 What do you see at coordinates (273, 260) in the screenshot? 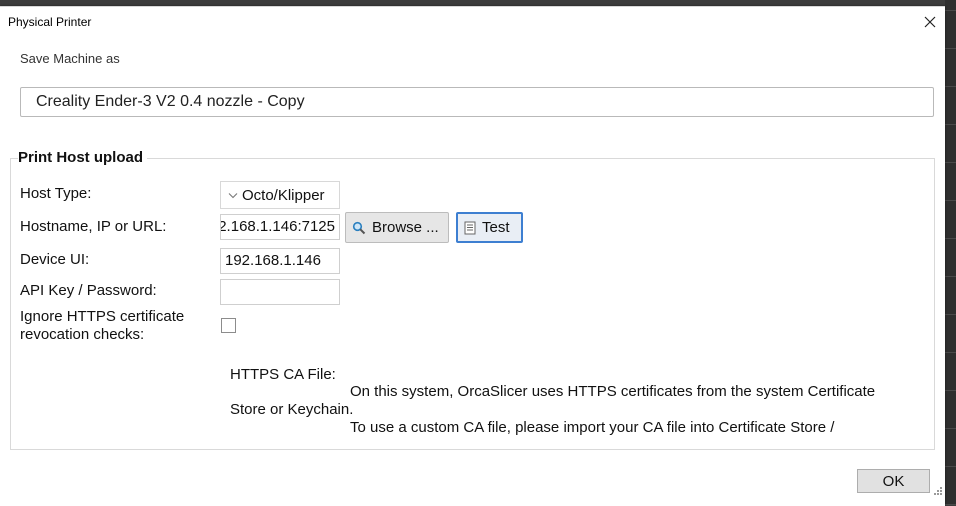
I see `device-ui-value: 192.168.1.146` at bounding box center [273, 260].